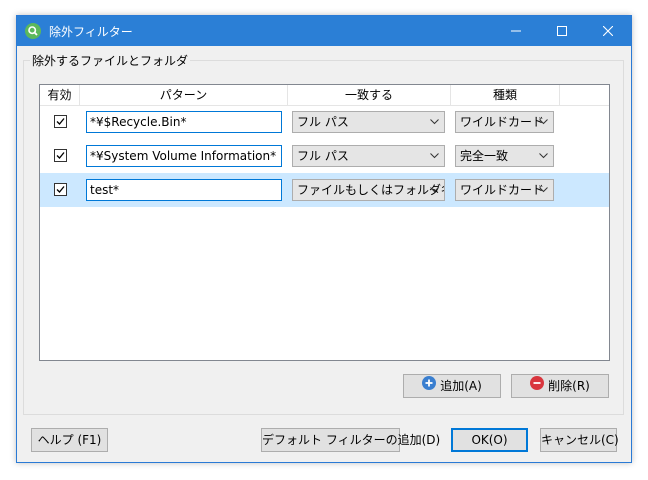 The height and width of the screenshot is (480, 648). I want to click on list-header: 有効 パターン 一致する 種類, so click(324, 95).